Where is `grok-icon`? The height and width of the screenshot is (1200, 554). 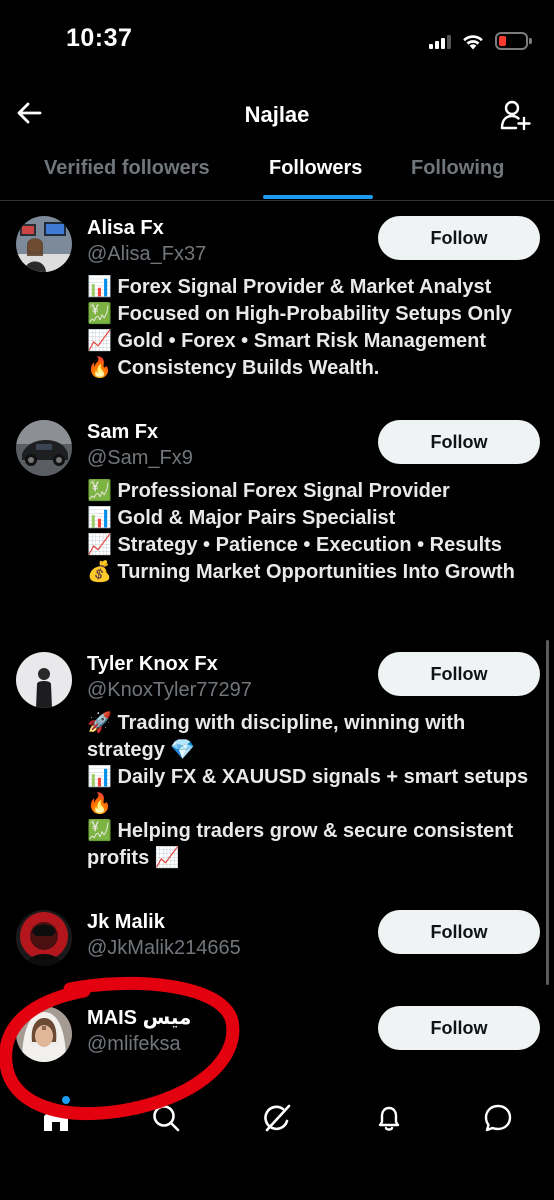
grok-icon is located at coordinates (277, 1118).